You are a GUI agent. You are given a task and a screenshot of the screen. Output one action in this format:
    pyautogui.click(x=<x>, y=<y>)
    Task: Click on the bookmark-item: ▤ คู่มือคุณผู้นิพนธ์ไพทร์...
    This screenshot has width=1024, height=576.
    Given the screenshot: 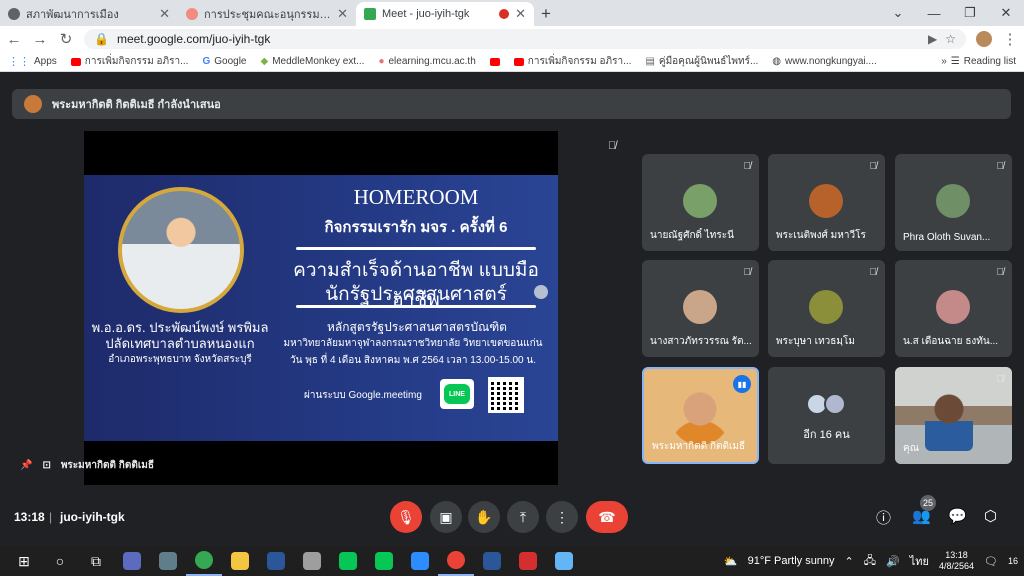 What is the action you would take?
    pyautogui.click(x=701, y=61)
    